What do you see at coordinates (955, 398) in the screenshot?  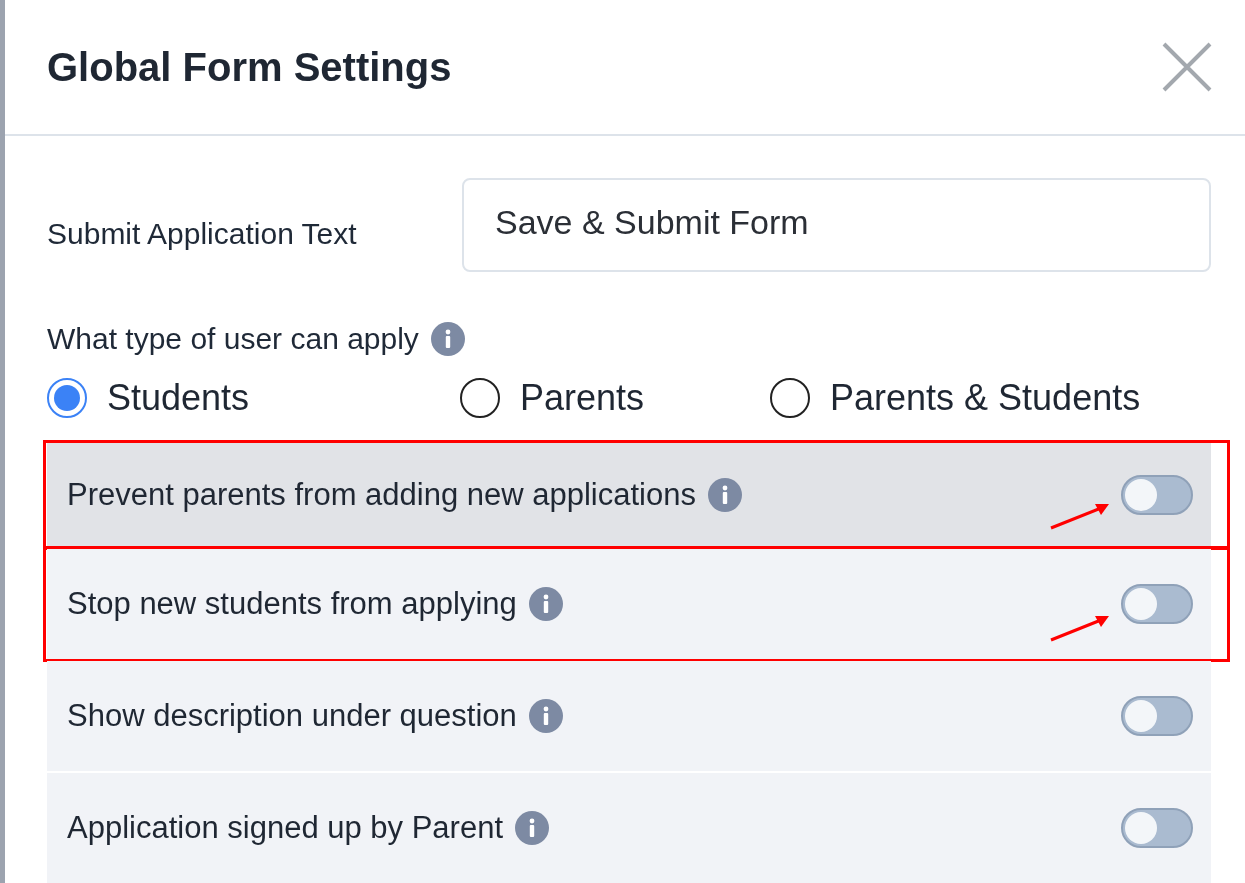 I see `radio-option: Parents & Students` at bounding box center [955, 398].